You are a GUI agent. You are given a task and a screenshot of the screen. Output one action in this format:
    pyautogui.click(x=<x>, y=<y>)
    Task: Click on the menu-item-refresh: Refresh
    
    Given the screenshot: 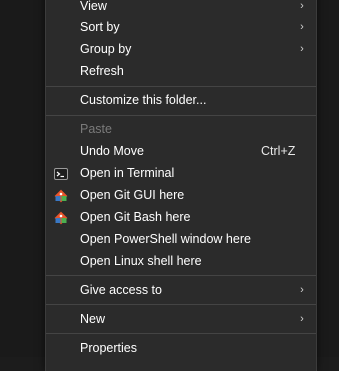 What is the action you would take?
    pyautogui.click(x=181, y=71)
    